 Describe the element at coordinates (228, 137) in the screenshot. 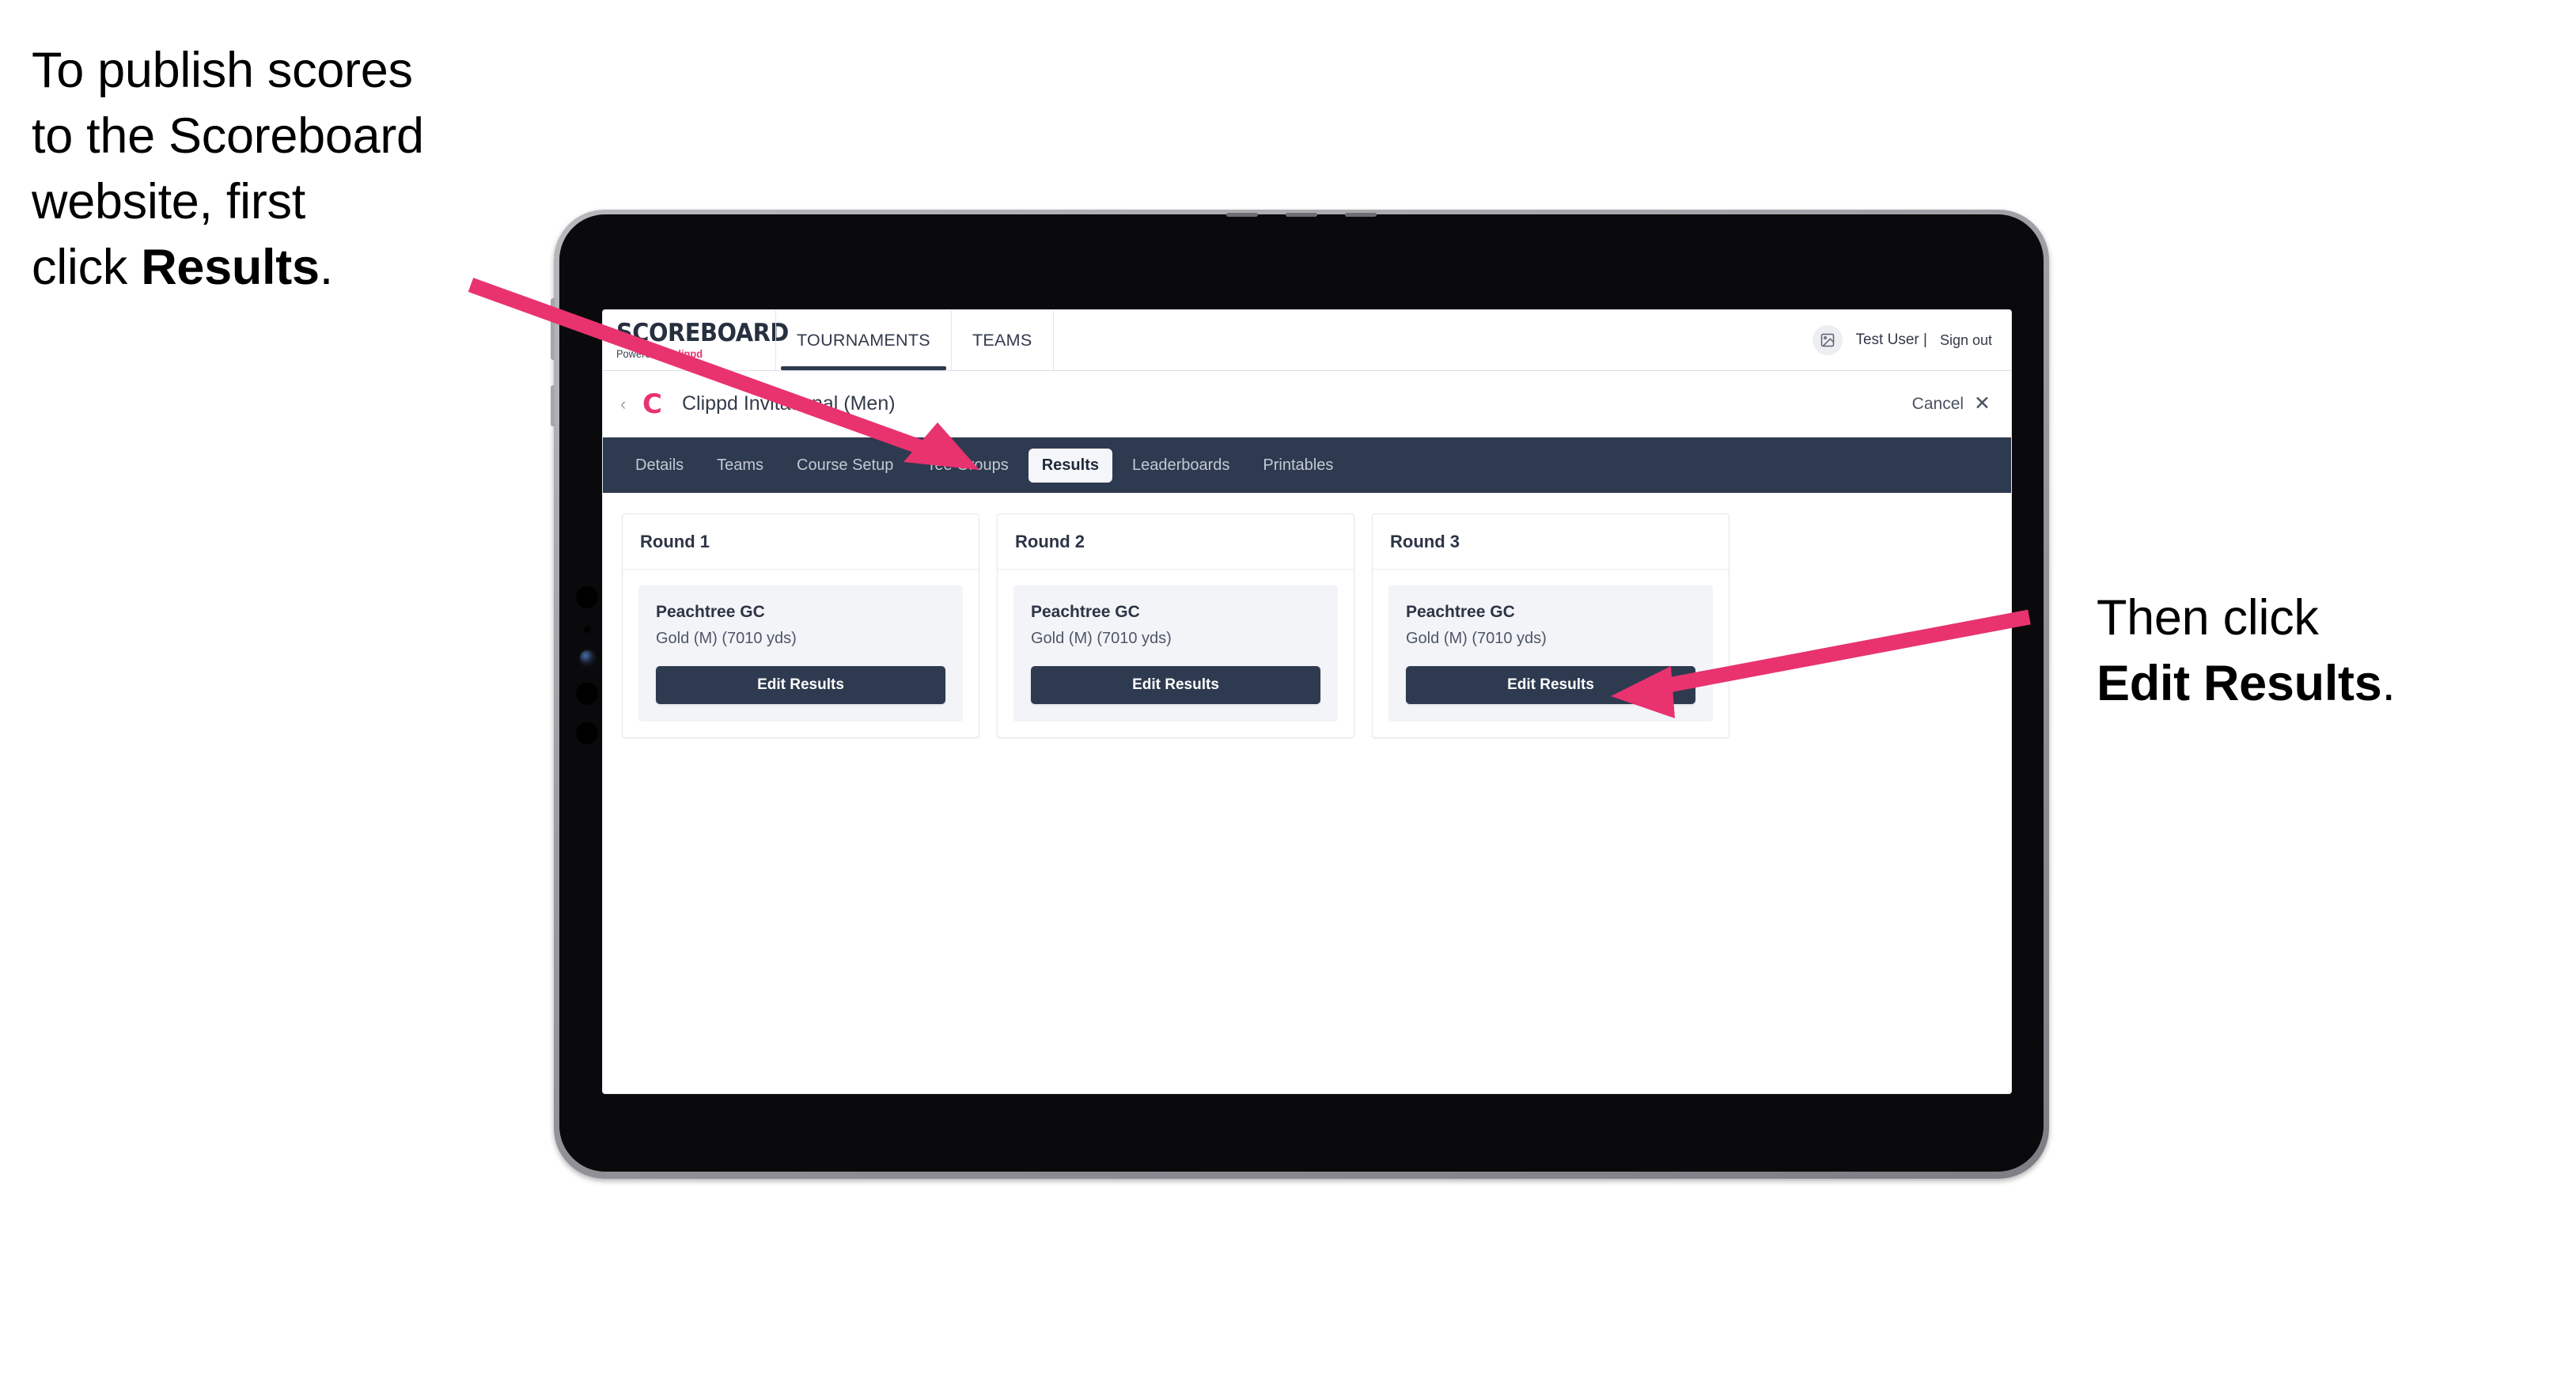

I see `annotation-left-line-2: to the Scoreboard` at that location.